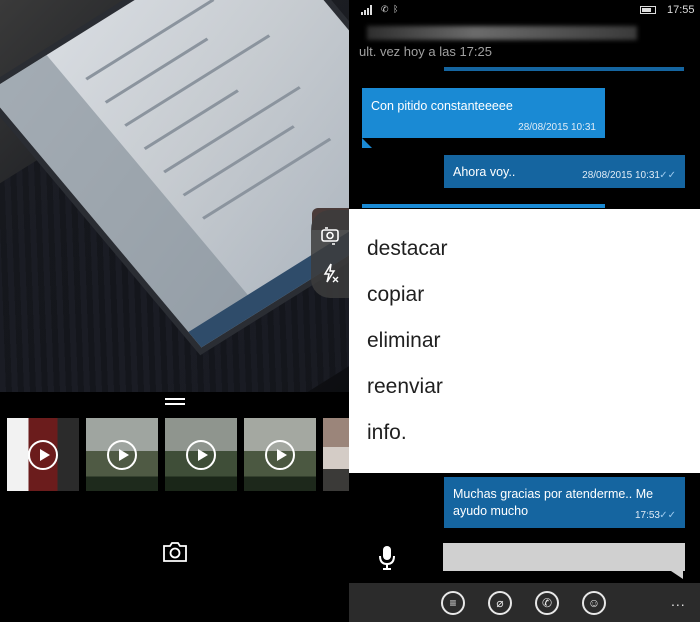  Describe the element at coordinates (677, 575) in the screenshot. I see `input-tail` at that location.